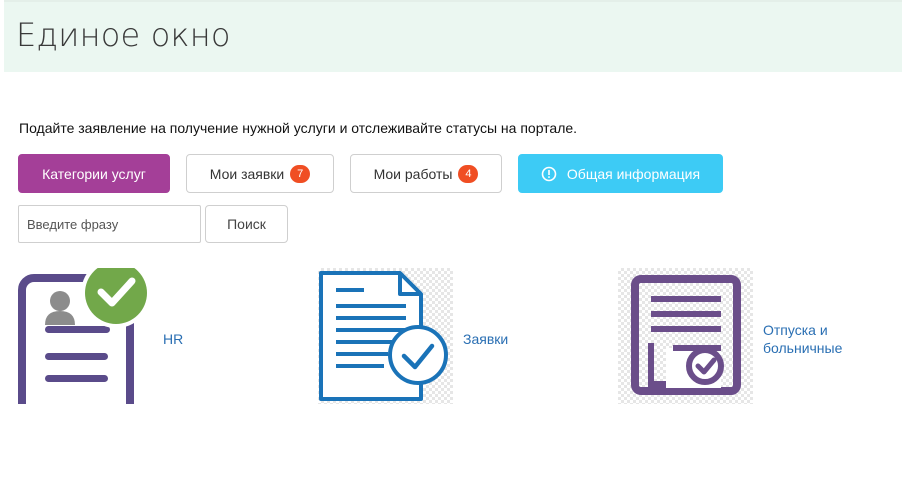 Image resolution: width=902 pixels, height=484 pixels. What do you see at coordinates (795, 330) in the screenshot?
I see `tile-vacation-label-line1: Отпуска и` at bounding box center [795, 330].